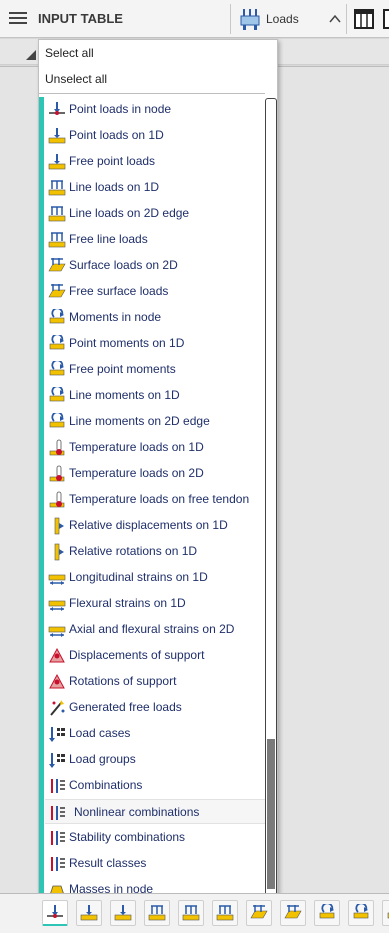 This screenshot has height=933, width=389. What do you see at coordinates (155, 863) in the screenshot?
I see `list-item: Result classes` at bounding box center [155, 863].